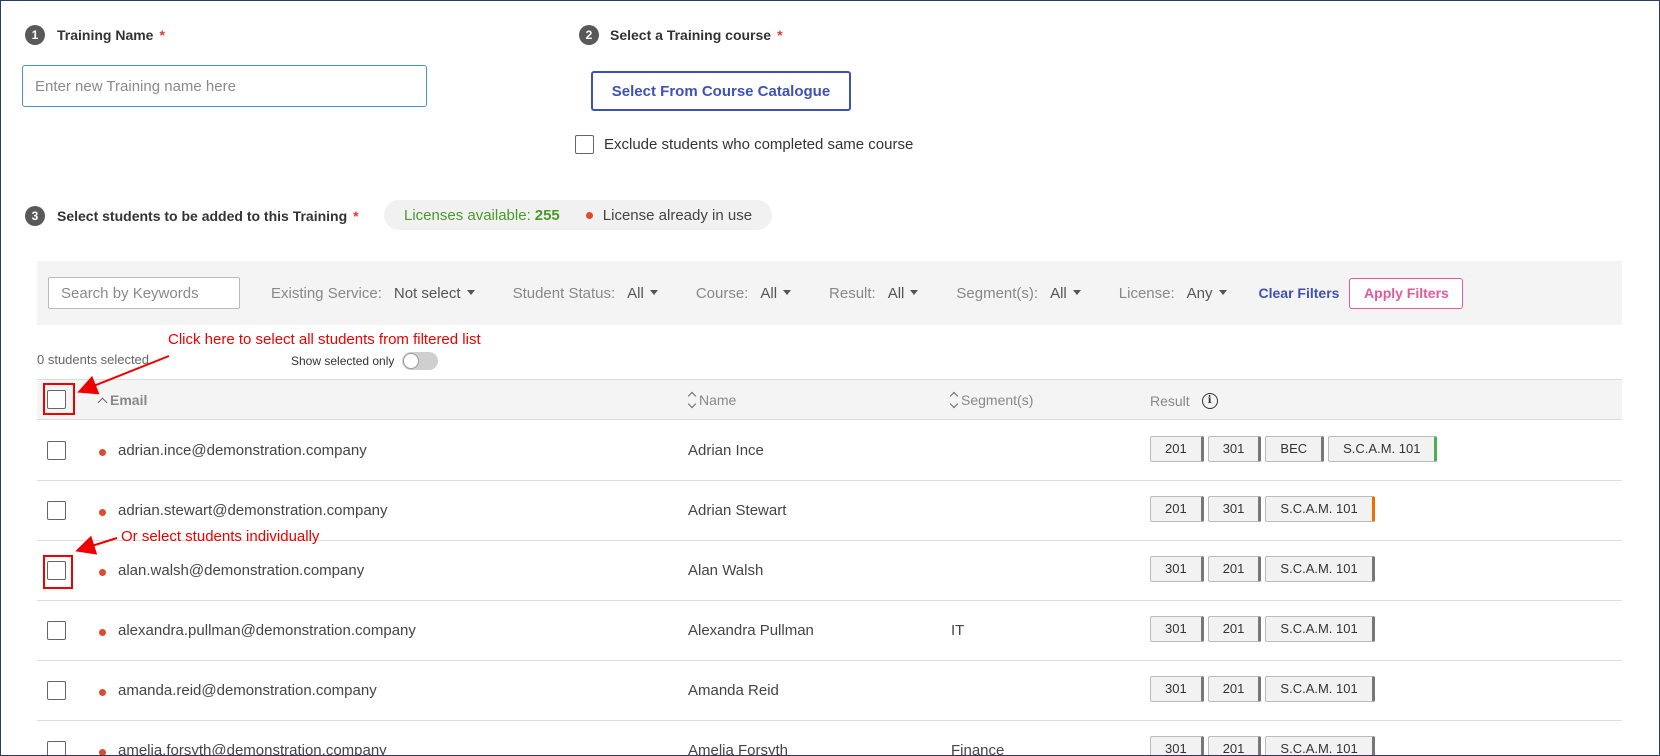  What do you see at coordinates (874, 293) in the screenshot?
I see `filter-result: Result: All` at bounding box center [874, 293].